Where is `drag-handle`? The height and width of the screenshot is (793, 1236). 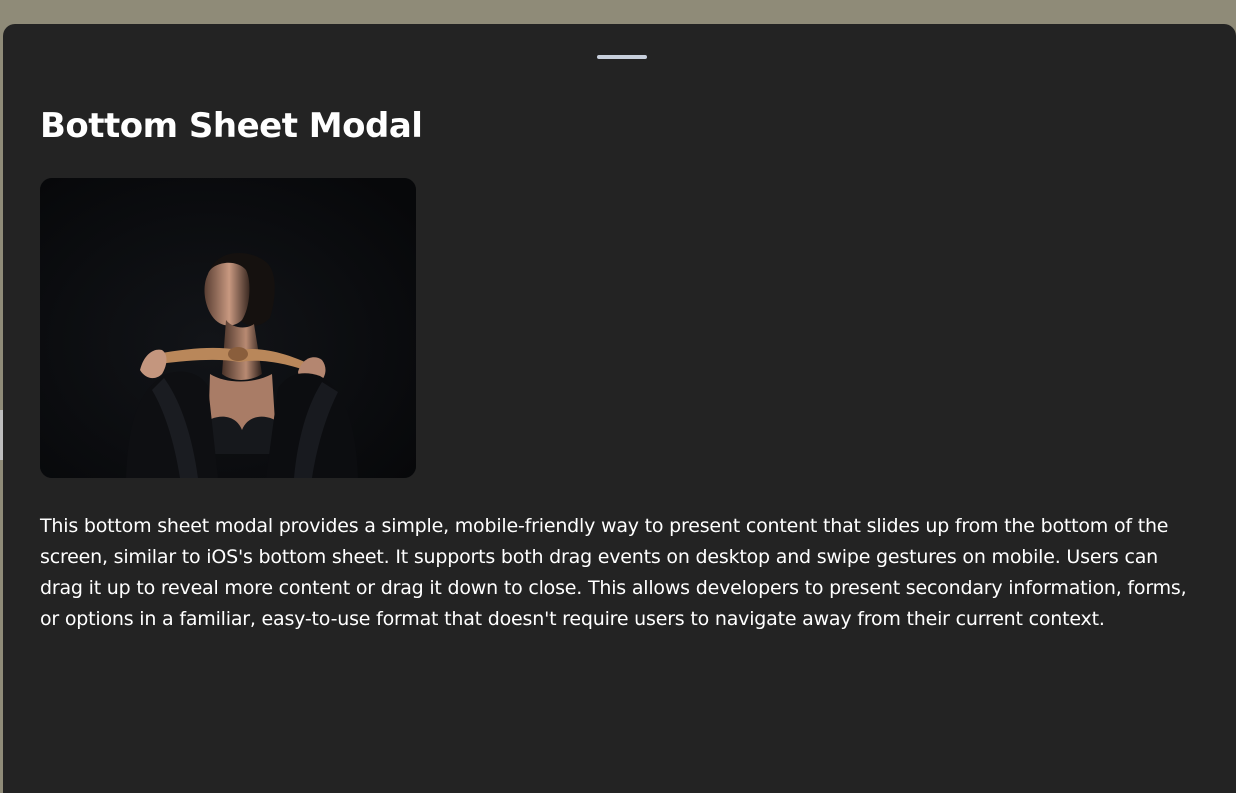 drag-handle is located at coordinates (622, 57).